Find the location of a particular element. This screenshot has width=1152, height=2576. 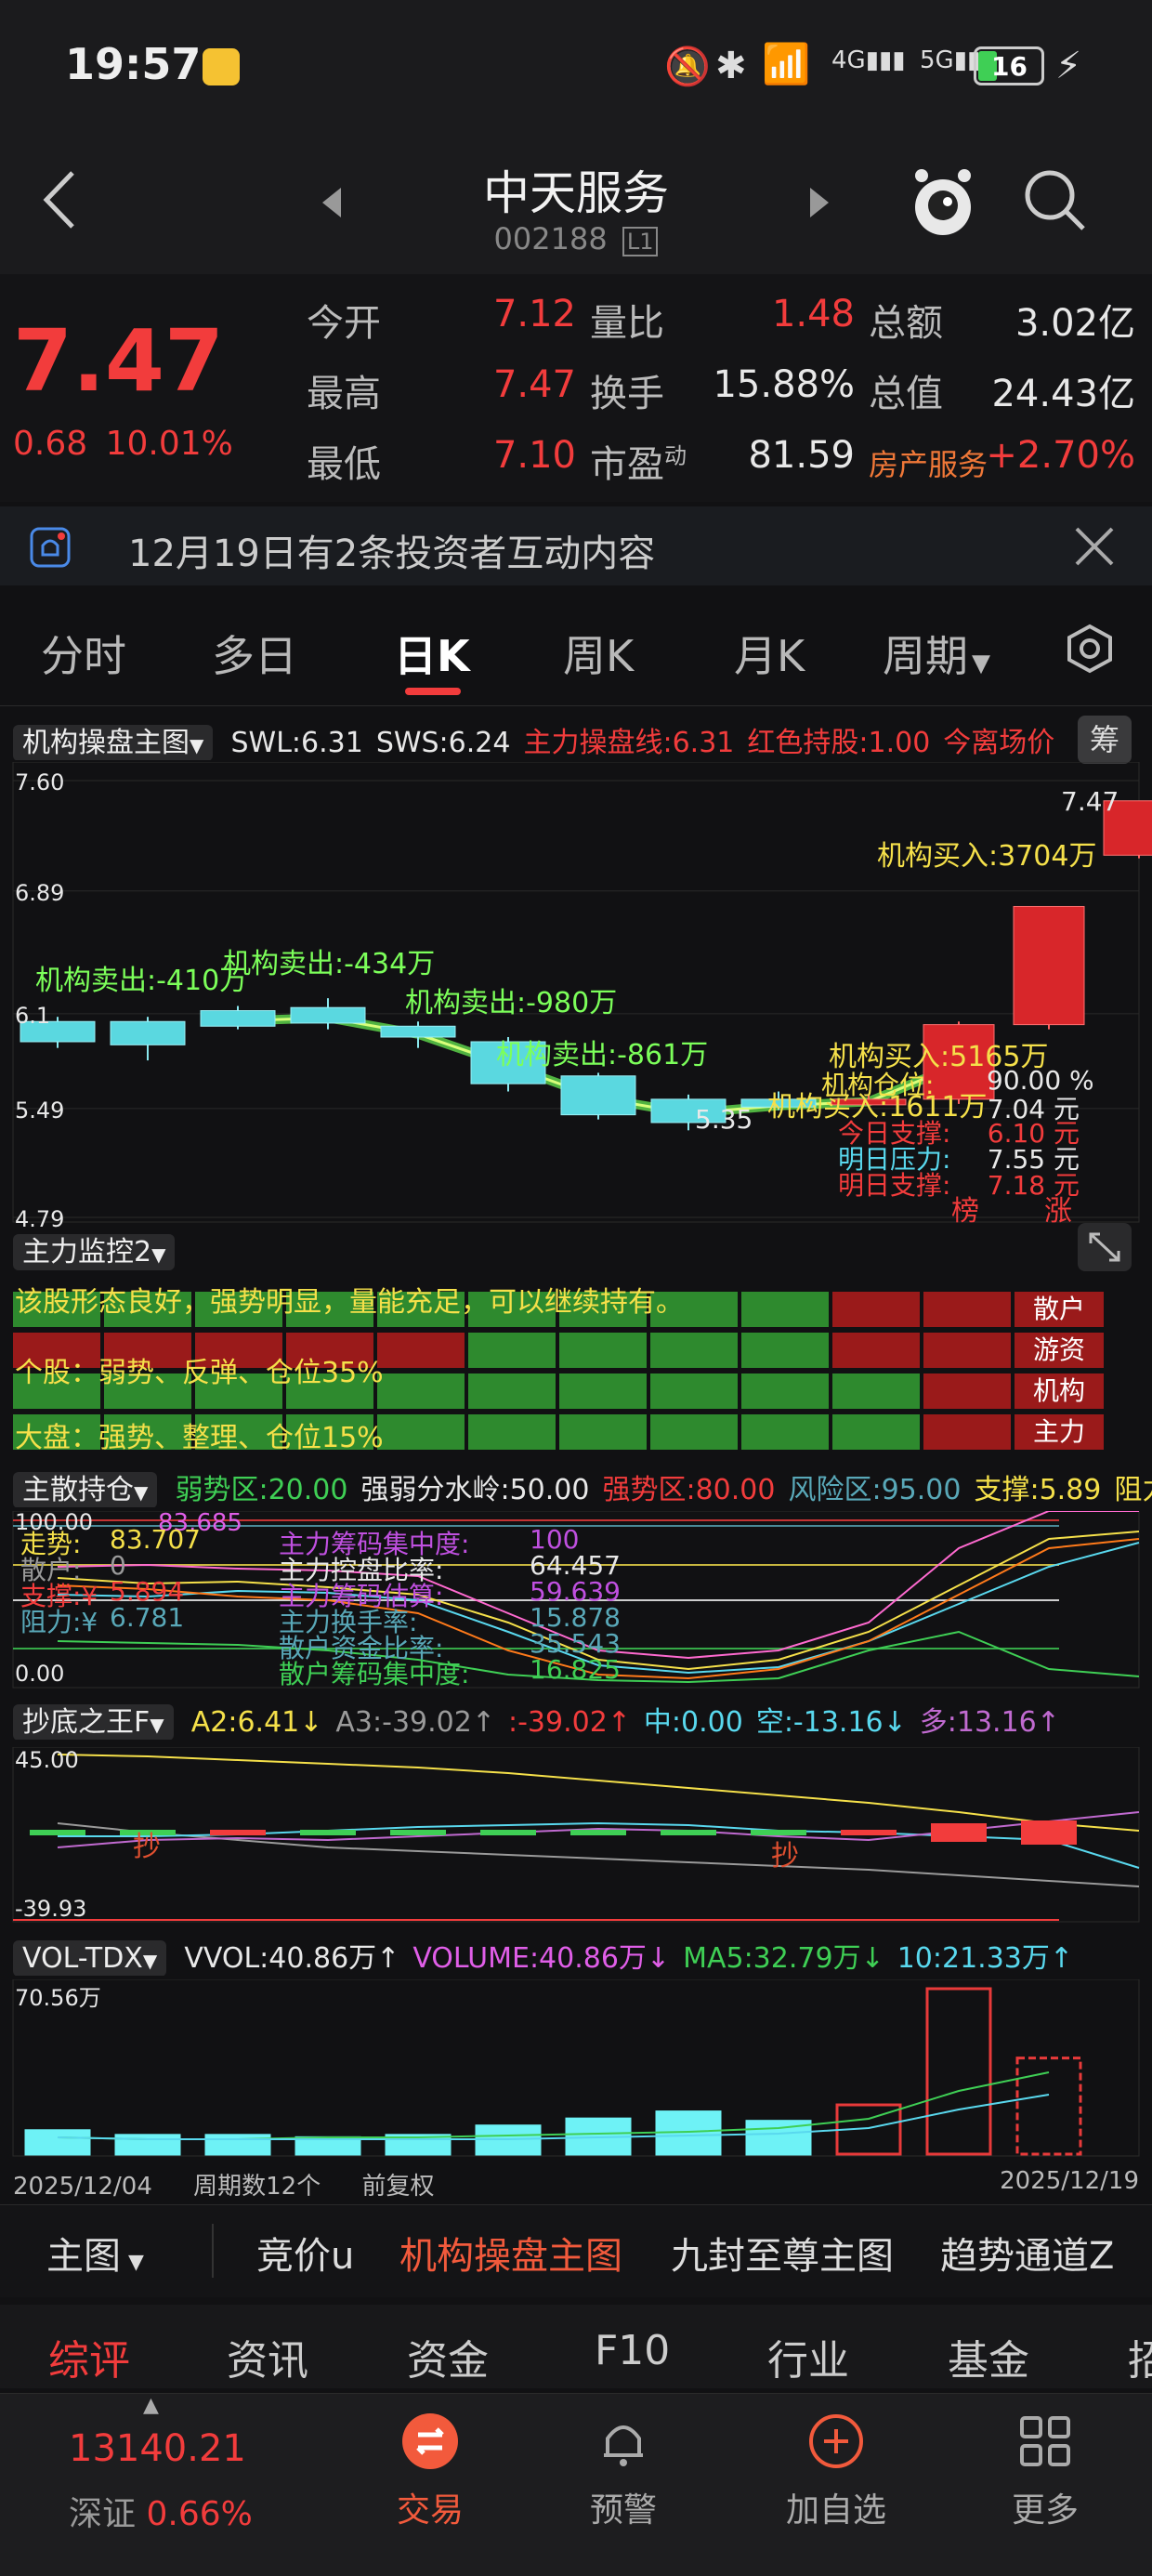

chips-button-label: 筹 is located at coordinates (1104, 739).